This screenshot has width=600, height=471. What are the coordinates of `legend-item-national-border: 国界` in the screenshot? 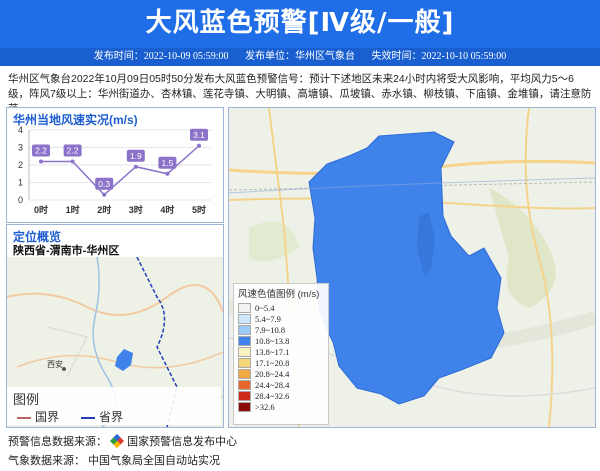 It's located at (38, 416).